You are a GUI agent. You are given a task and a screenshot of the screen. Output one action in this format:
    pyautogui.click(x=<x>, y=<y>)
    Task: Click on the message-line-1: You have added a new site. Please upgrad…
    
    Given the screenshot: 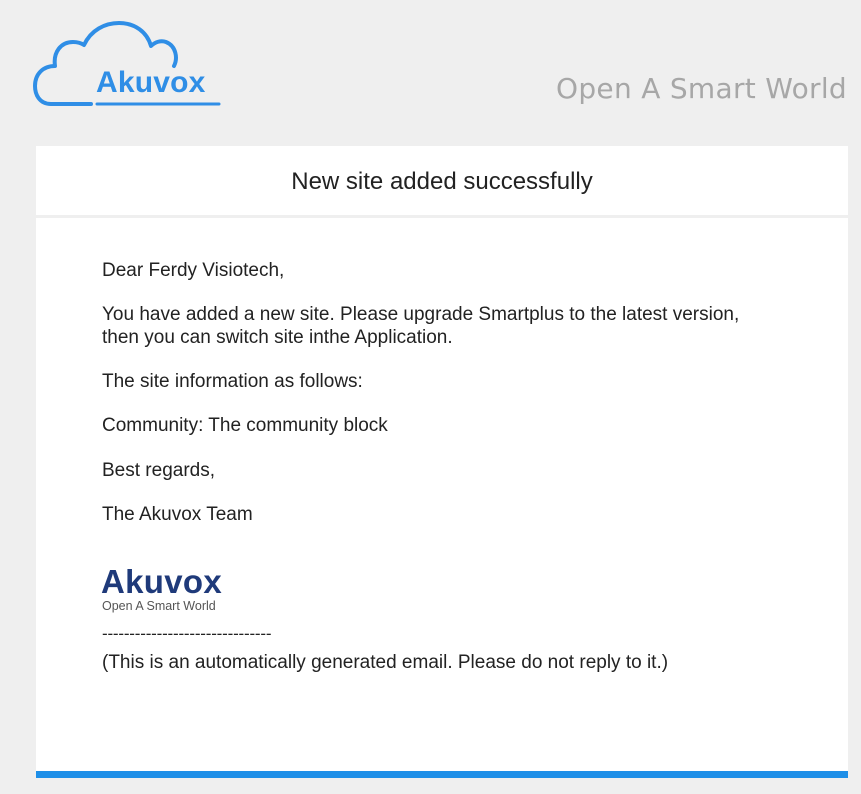 What is the action you would take?
    pyautogui.click(x=421, y=314)
    